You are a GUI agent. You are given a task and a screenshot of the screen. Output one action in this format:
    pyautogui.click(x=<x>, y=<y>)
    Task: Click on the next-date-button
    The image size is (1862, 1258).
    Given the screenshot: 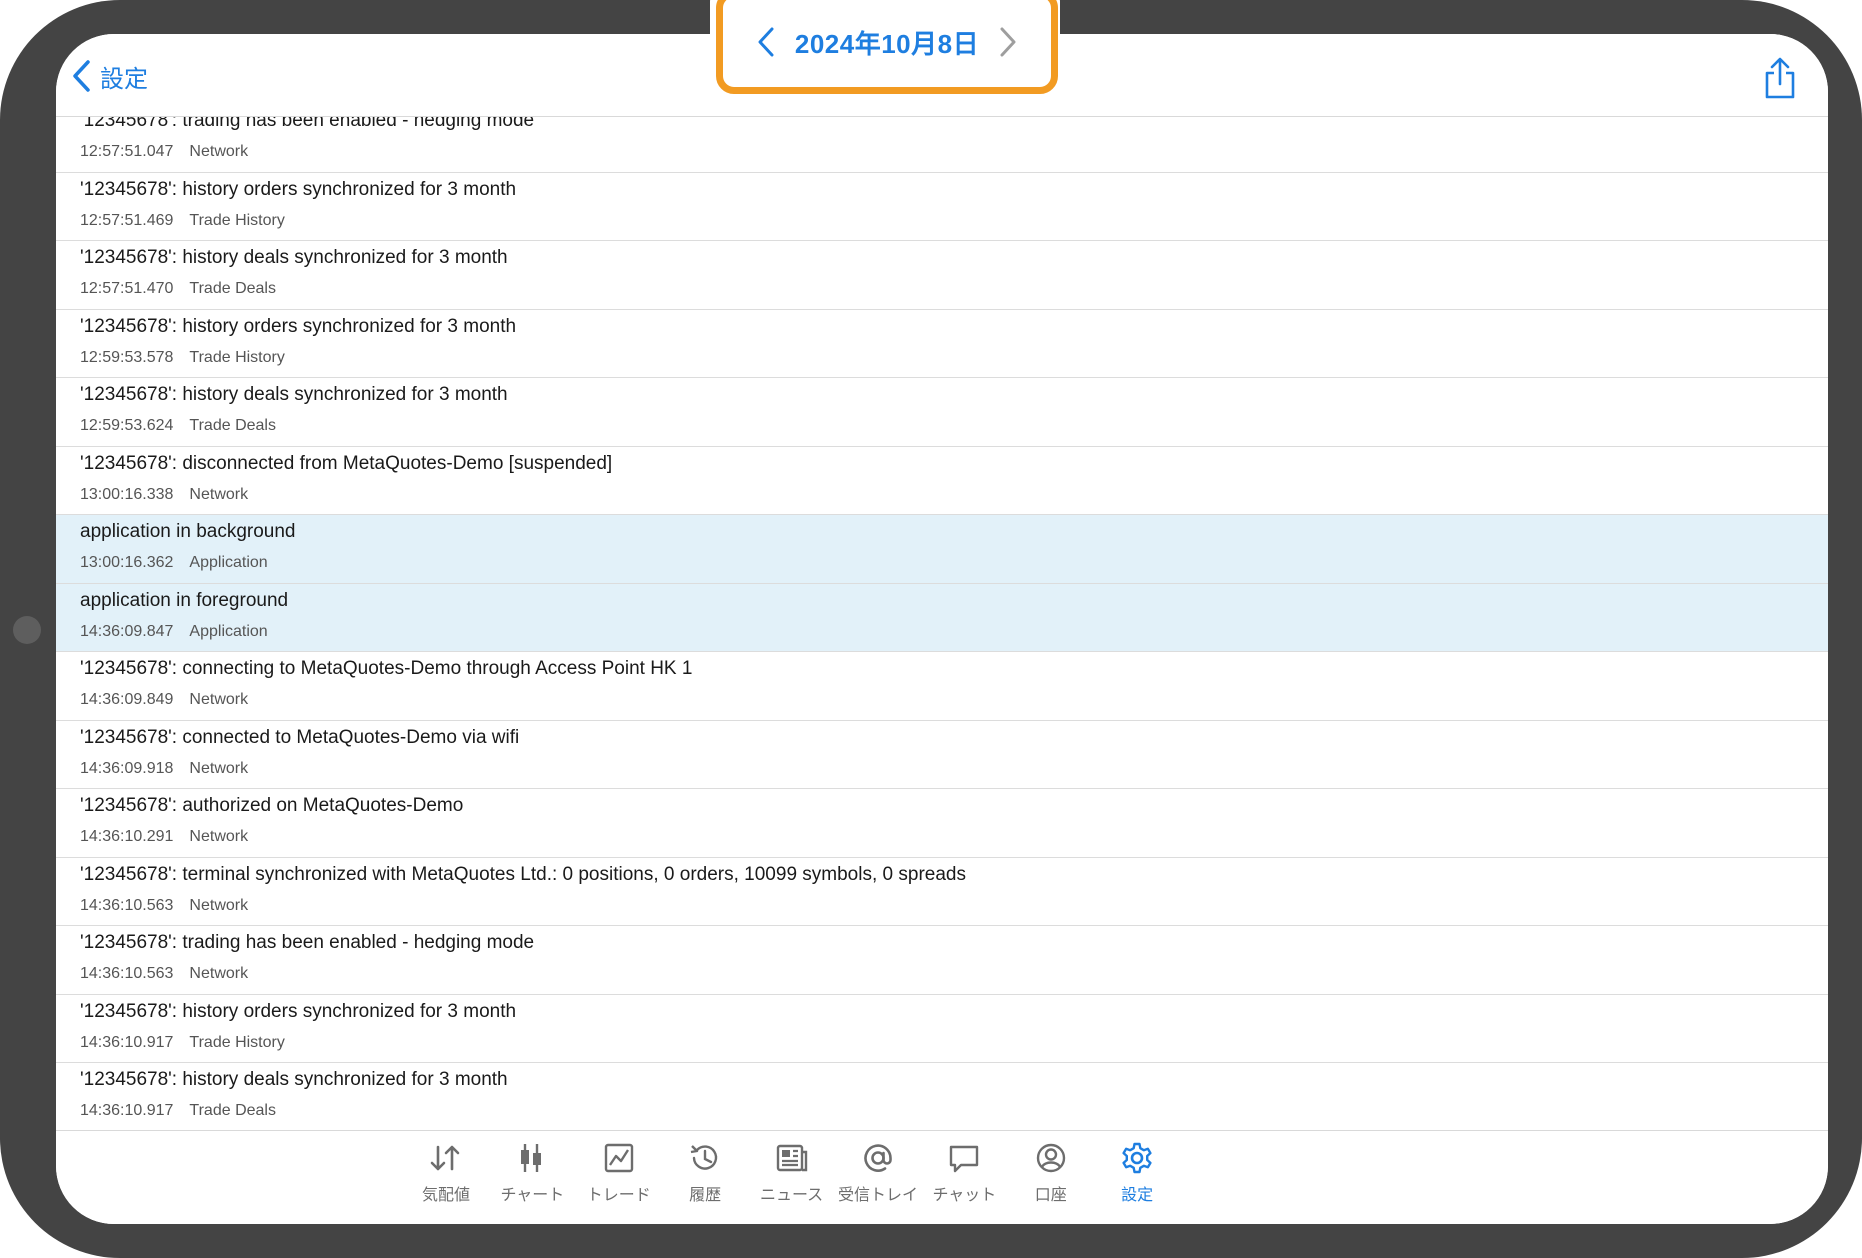 What is the action you would take?
    pyautogui.click(x=1008, y=42)
    